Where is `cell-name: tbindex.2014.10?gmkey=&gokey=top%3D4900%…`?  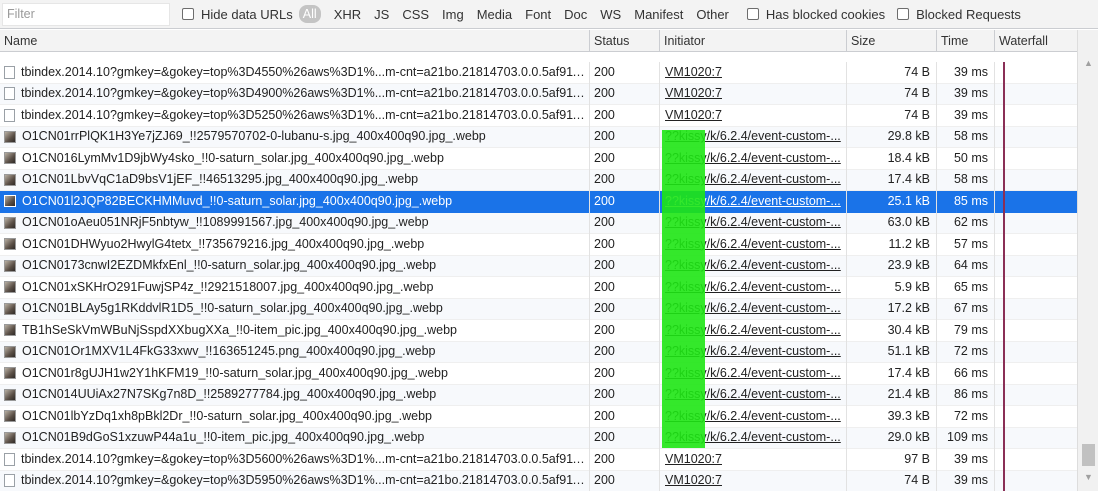
cell-name: tbindex.2014.10?gmkey=&gokey=top%3D4900%… is located at coordinates (295, 94).